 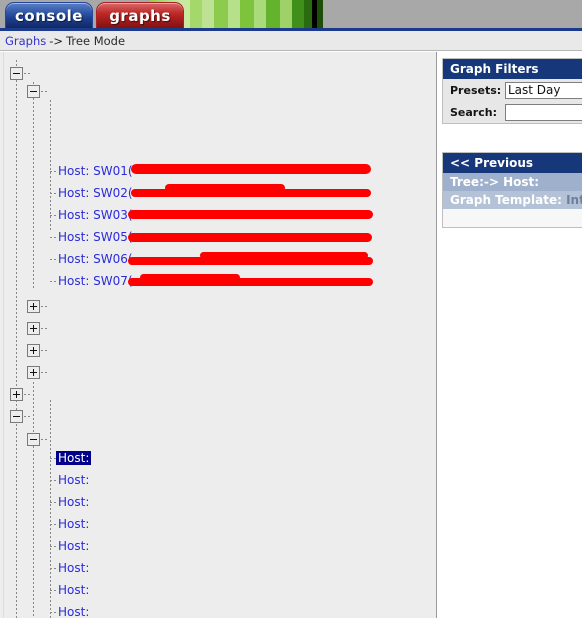 I want to click on tree-host-item: Host: SW01(, so click(x=95, y=171).